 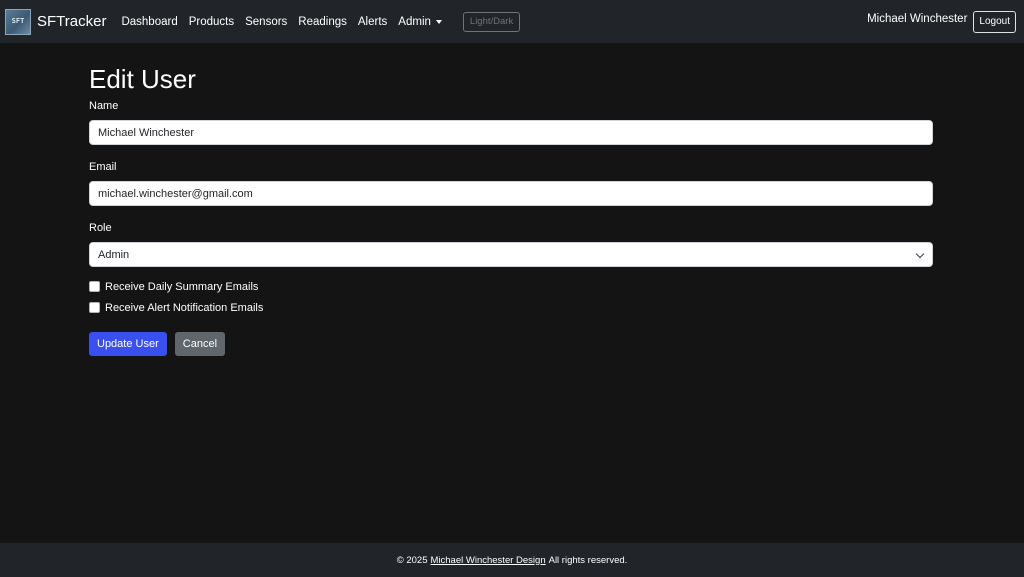 I want to click on alert-notification-checkbox-row: Receive Alert Notification Emails, so click(x=511, y=307).